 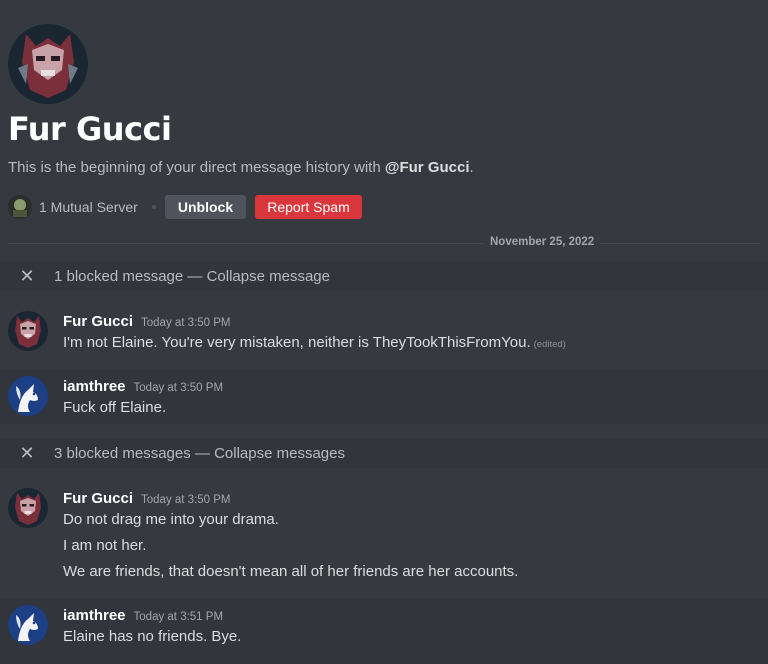 I want to click on blocked-messages-bar: ✕ 1 blocked message — Collapse message, so click(x=384, y=276).